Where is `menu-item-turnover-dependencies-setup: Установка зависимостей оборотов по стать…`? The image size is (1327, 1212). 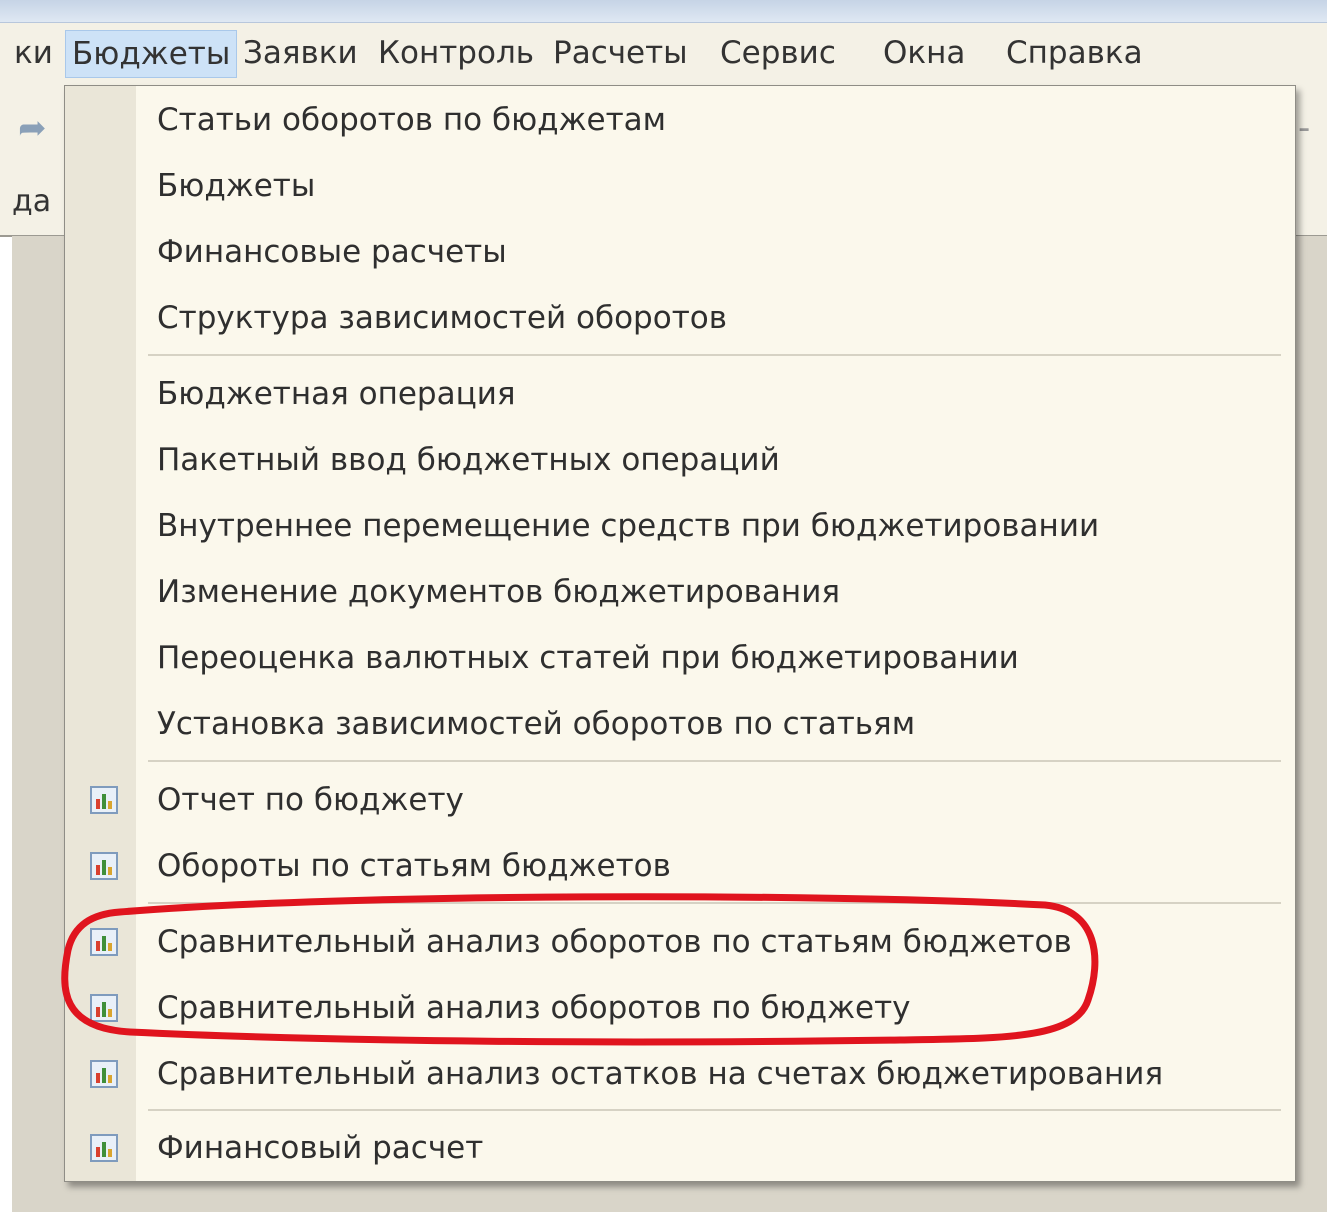 menu-item-turnover-dependencies-setup: Установка зависимостей оборотов по стать… is located at coordinates (680, 724).